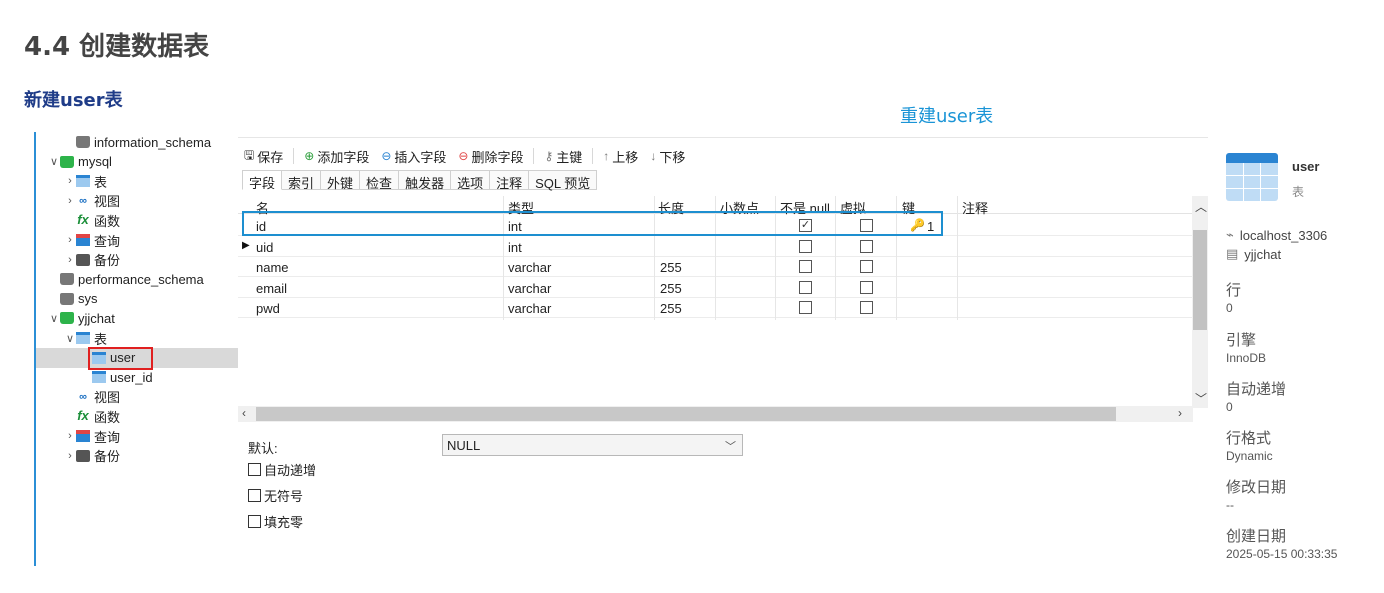 The height and width of the screenshot is (593, 1384). I want to click on tab-0: 字段, so click(262, 180).